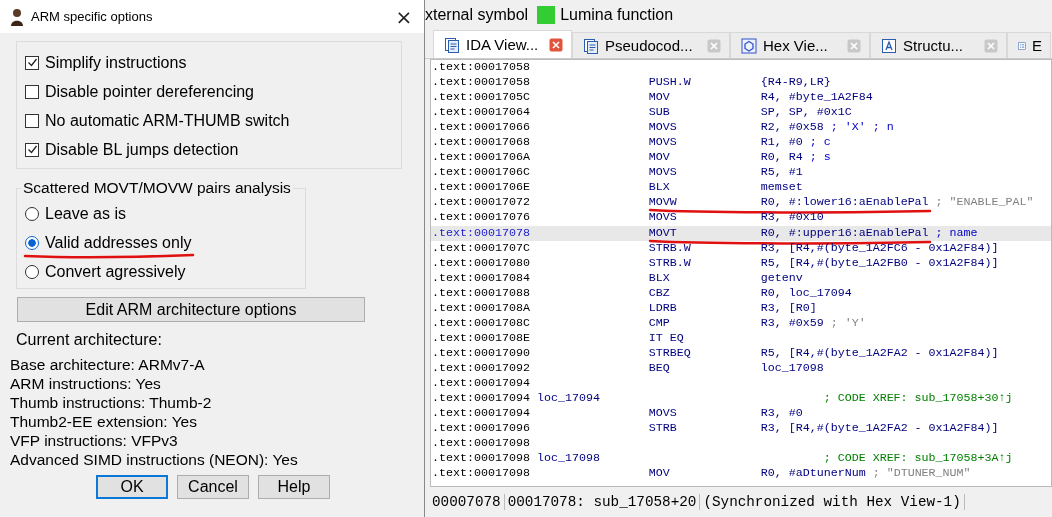 The width and height of the screenshot is (1052, 517). I want to click on code-line: .text:0001708A LDRB R3, [R0], so click(741, 308).